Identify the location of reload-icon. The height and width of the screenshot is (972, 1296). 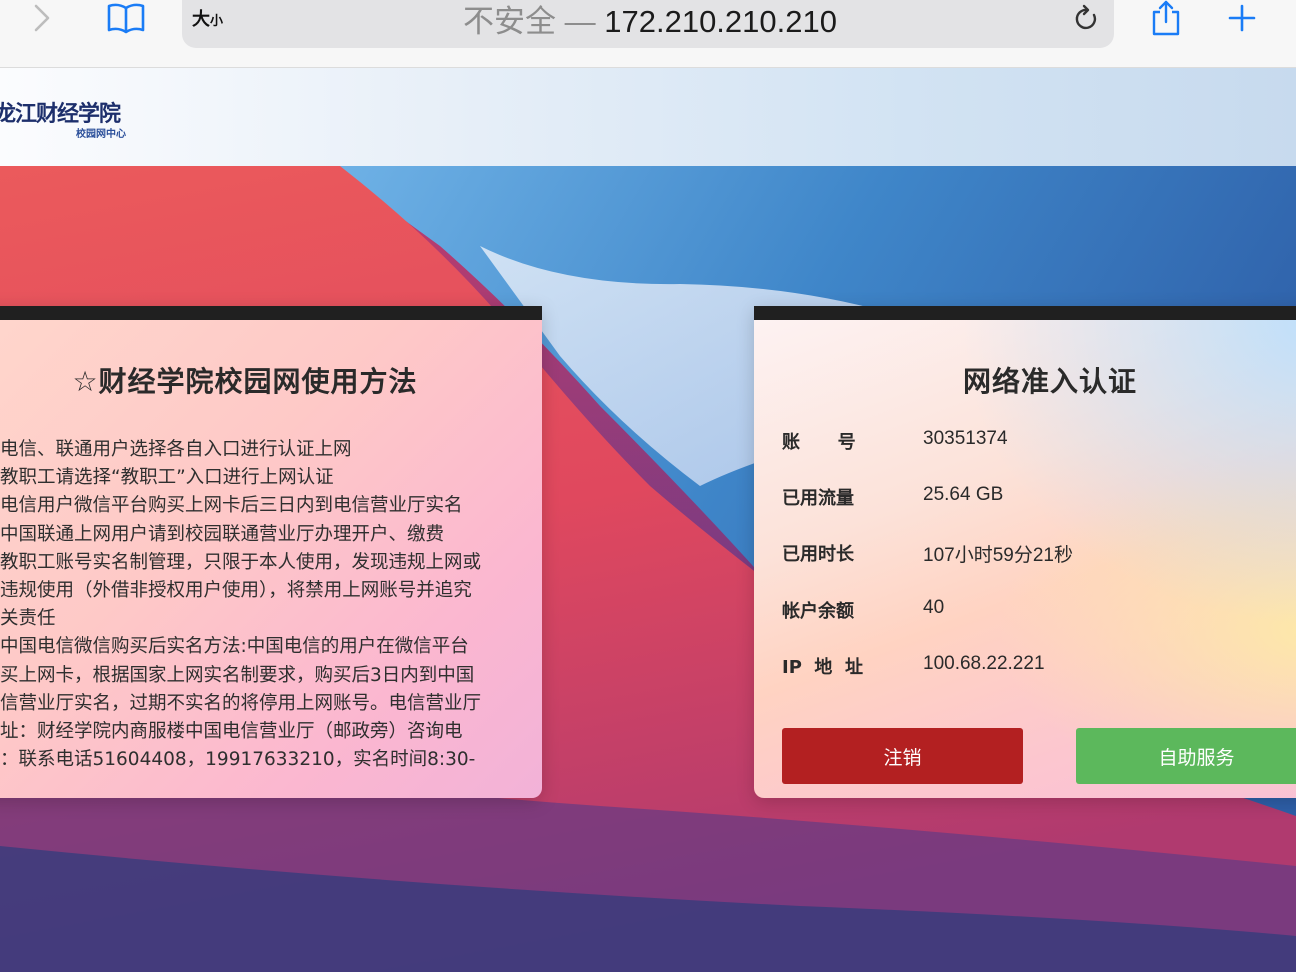
(1086, 17).